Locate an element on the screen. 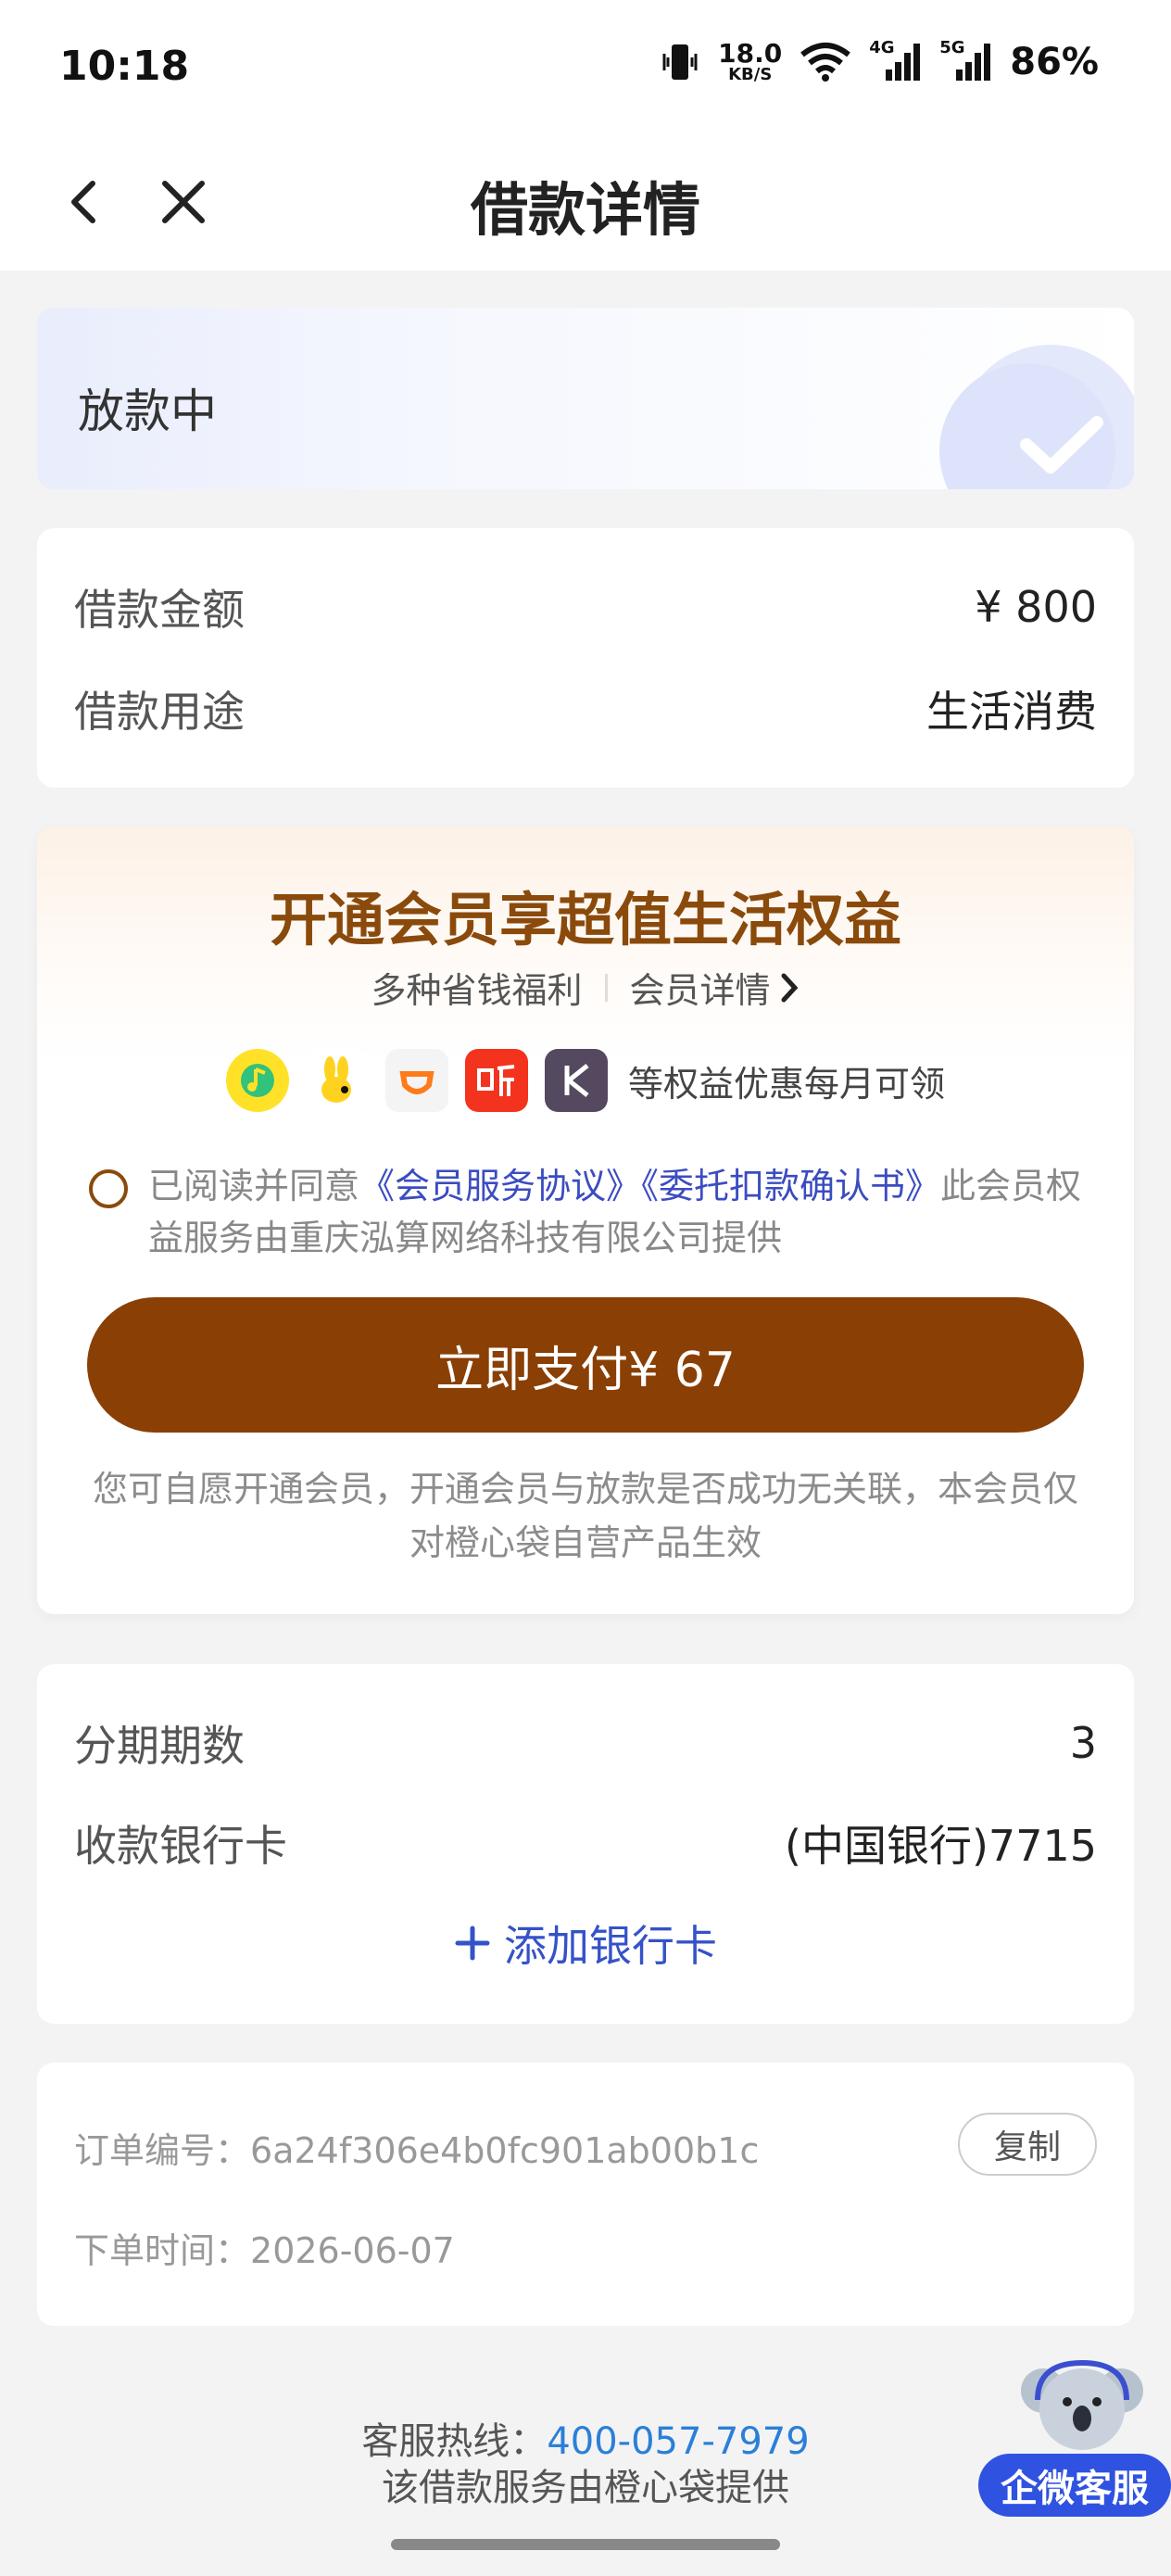 This screenshot has width=1171, height=2576. koala-mascot-icon is located at coordinates (1082, 2404).